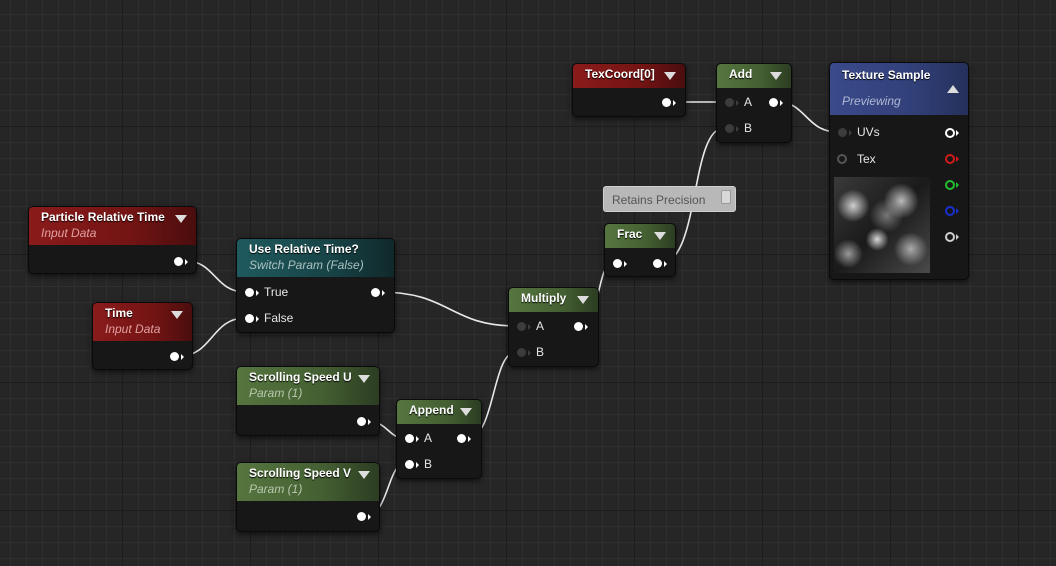 The height and width of the screenshot is (566, 1056). I want to click on pin-label-true: True, so click(276, 292).